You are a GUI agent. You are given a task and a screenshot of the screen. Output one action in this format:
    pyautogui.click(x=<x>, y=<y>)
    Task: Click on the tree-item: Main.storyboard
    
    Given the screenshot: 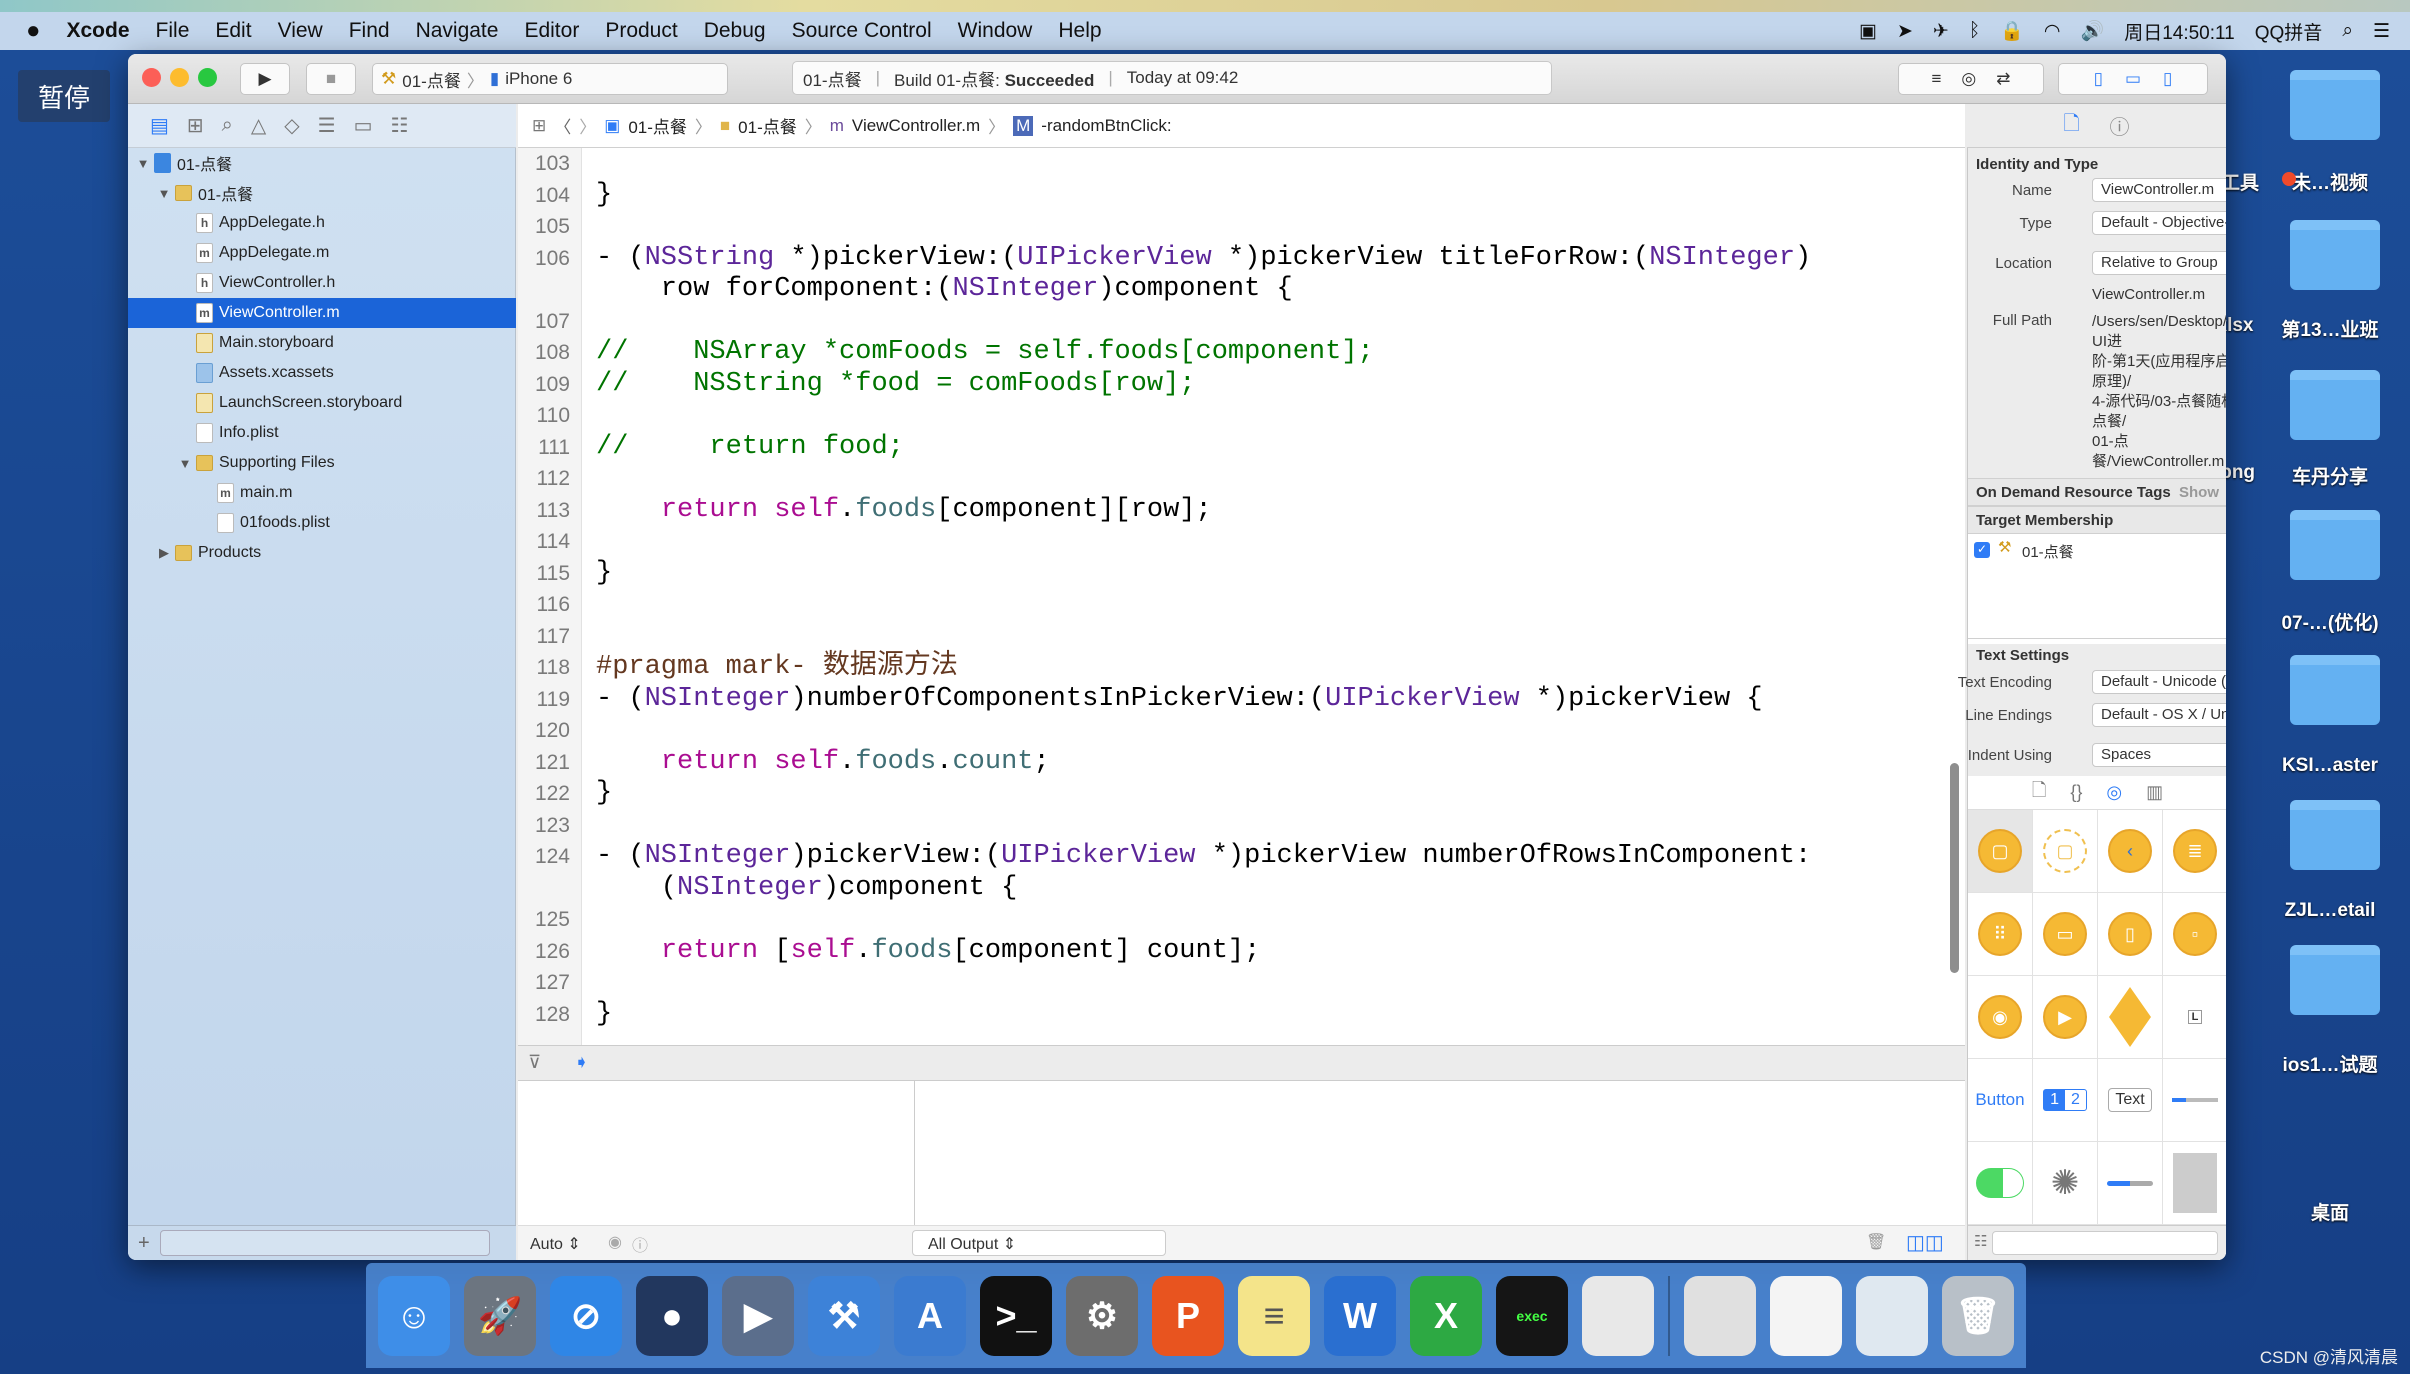 What is the action you would take?
    pyautogui.click(x=322, y=343)
    